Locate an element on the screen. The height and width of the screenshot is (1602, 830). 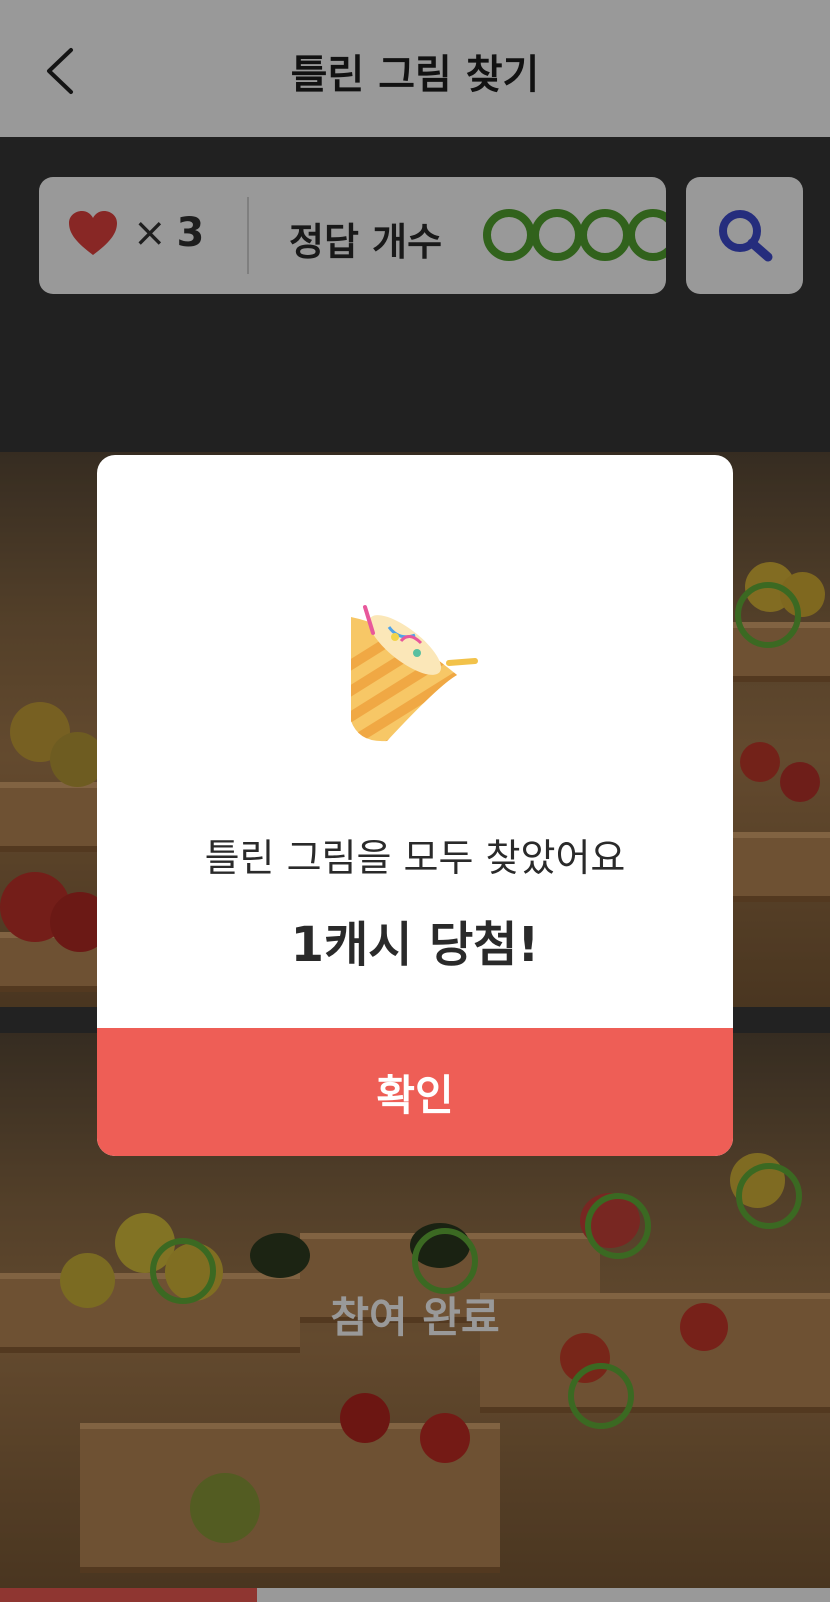
party-popper-icon is located at coordinates (414, 673).